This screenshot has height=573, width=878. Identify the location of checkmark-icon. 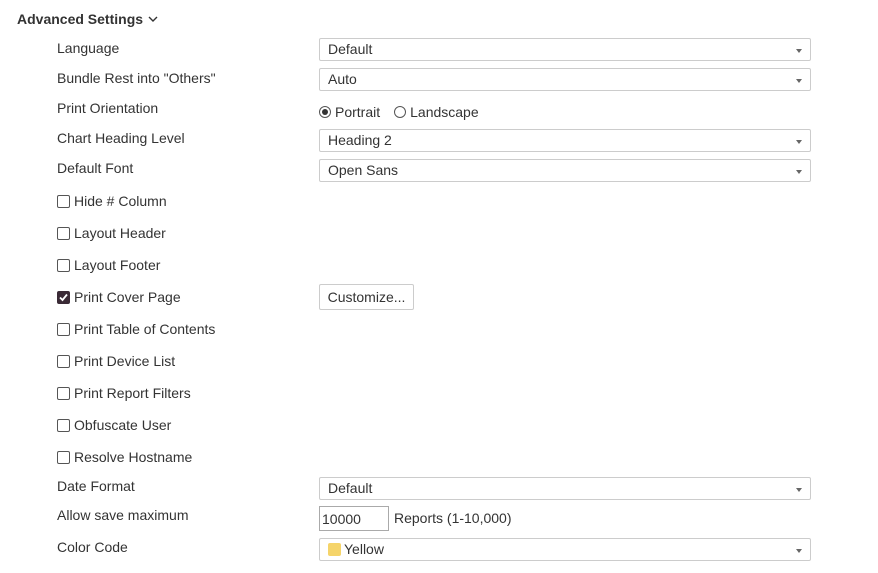
(63, 297).